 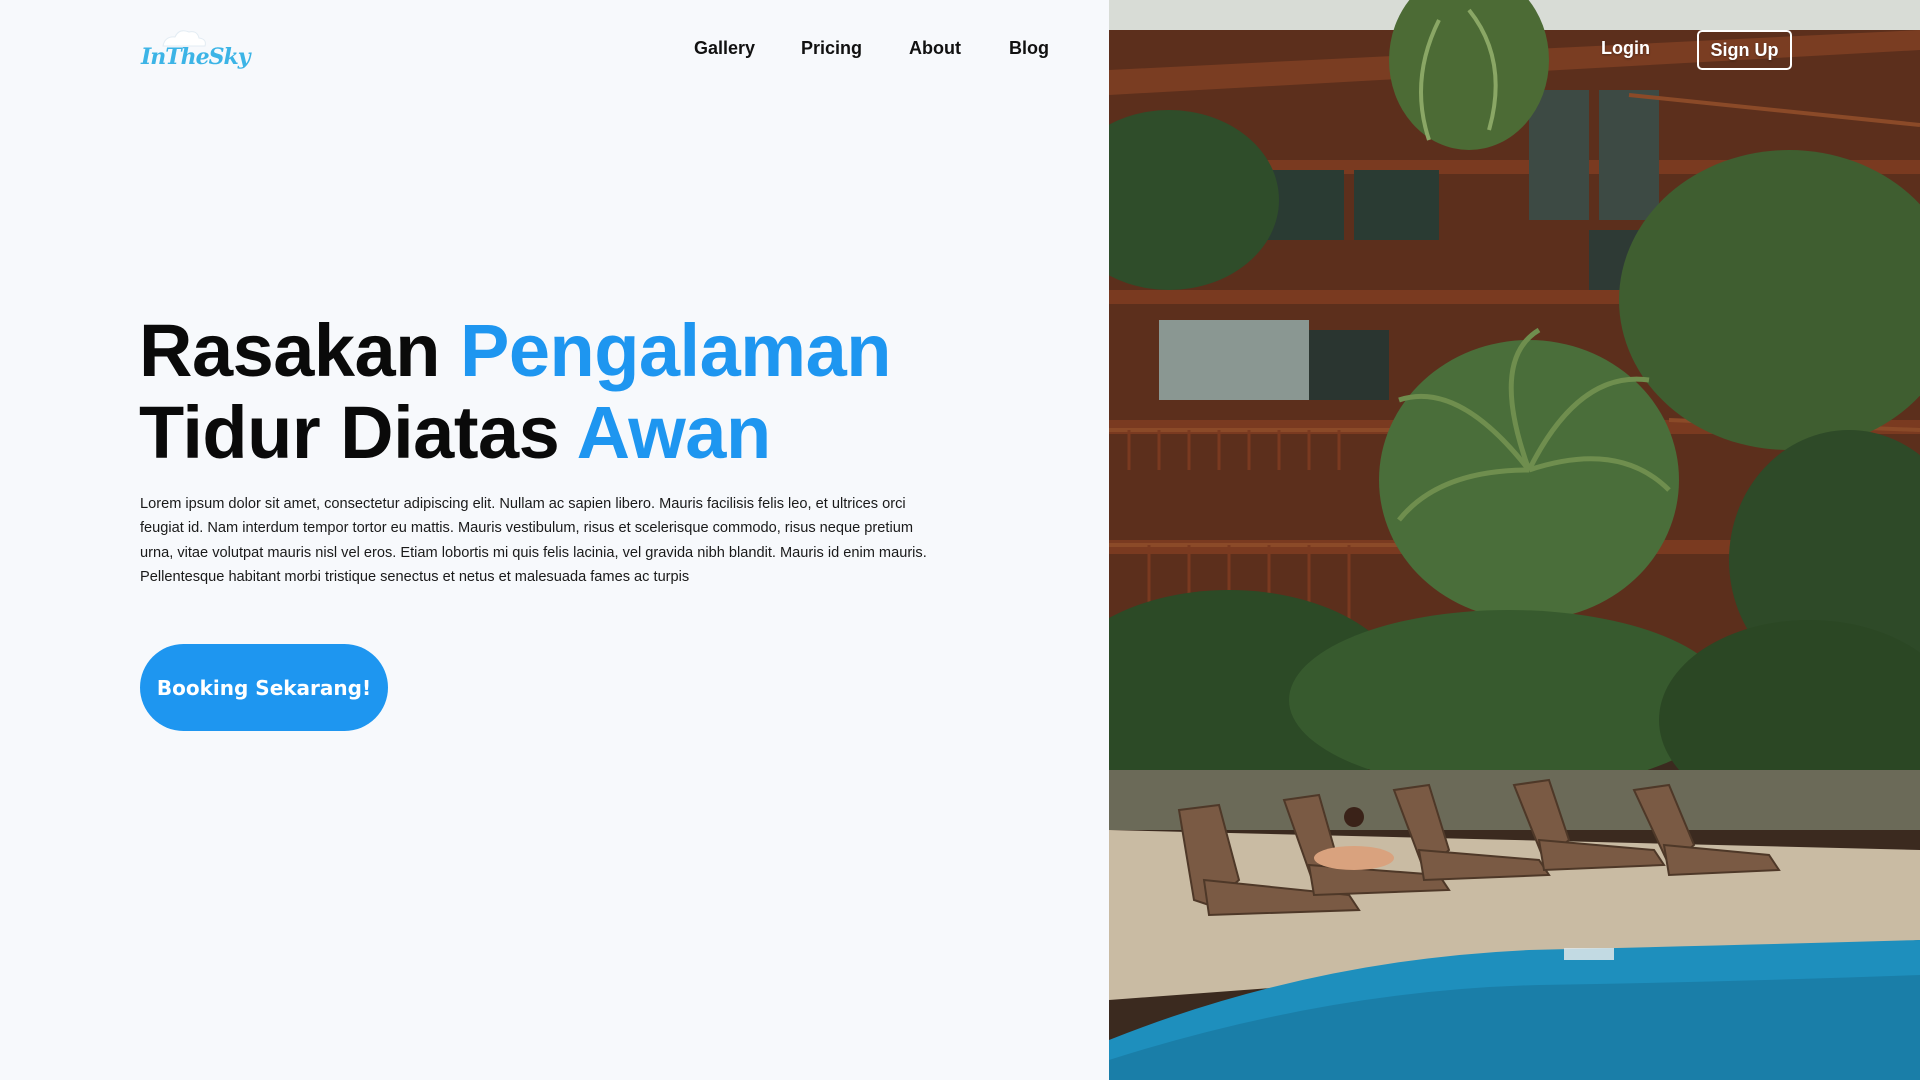 What do you see at coordinates (675, 350) in the screenshot?
I see `headline-line1-accent: Pengalaman` at bounding box center [675, 350].